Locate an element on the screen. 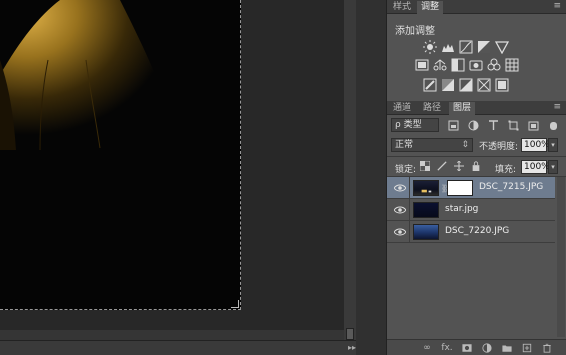 Image resolution: width=566 pixels, height=355 pixels. filter-type-icon is located at coordinates (493, 125).